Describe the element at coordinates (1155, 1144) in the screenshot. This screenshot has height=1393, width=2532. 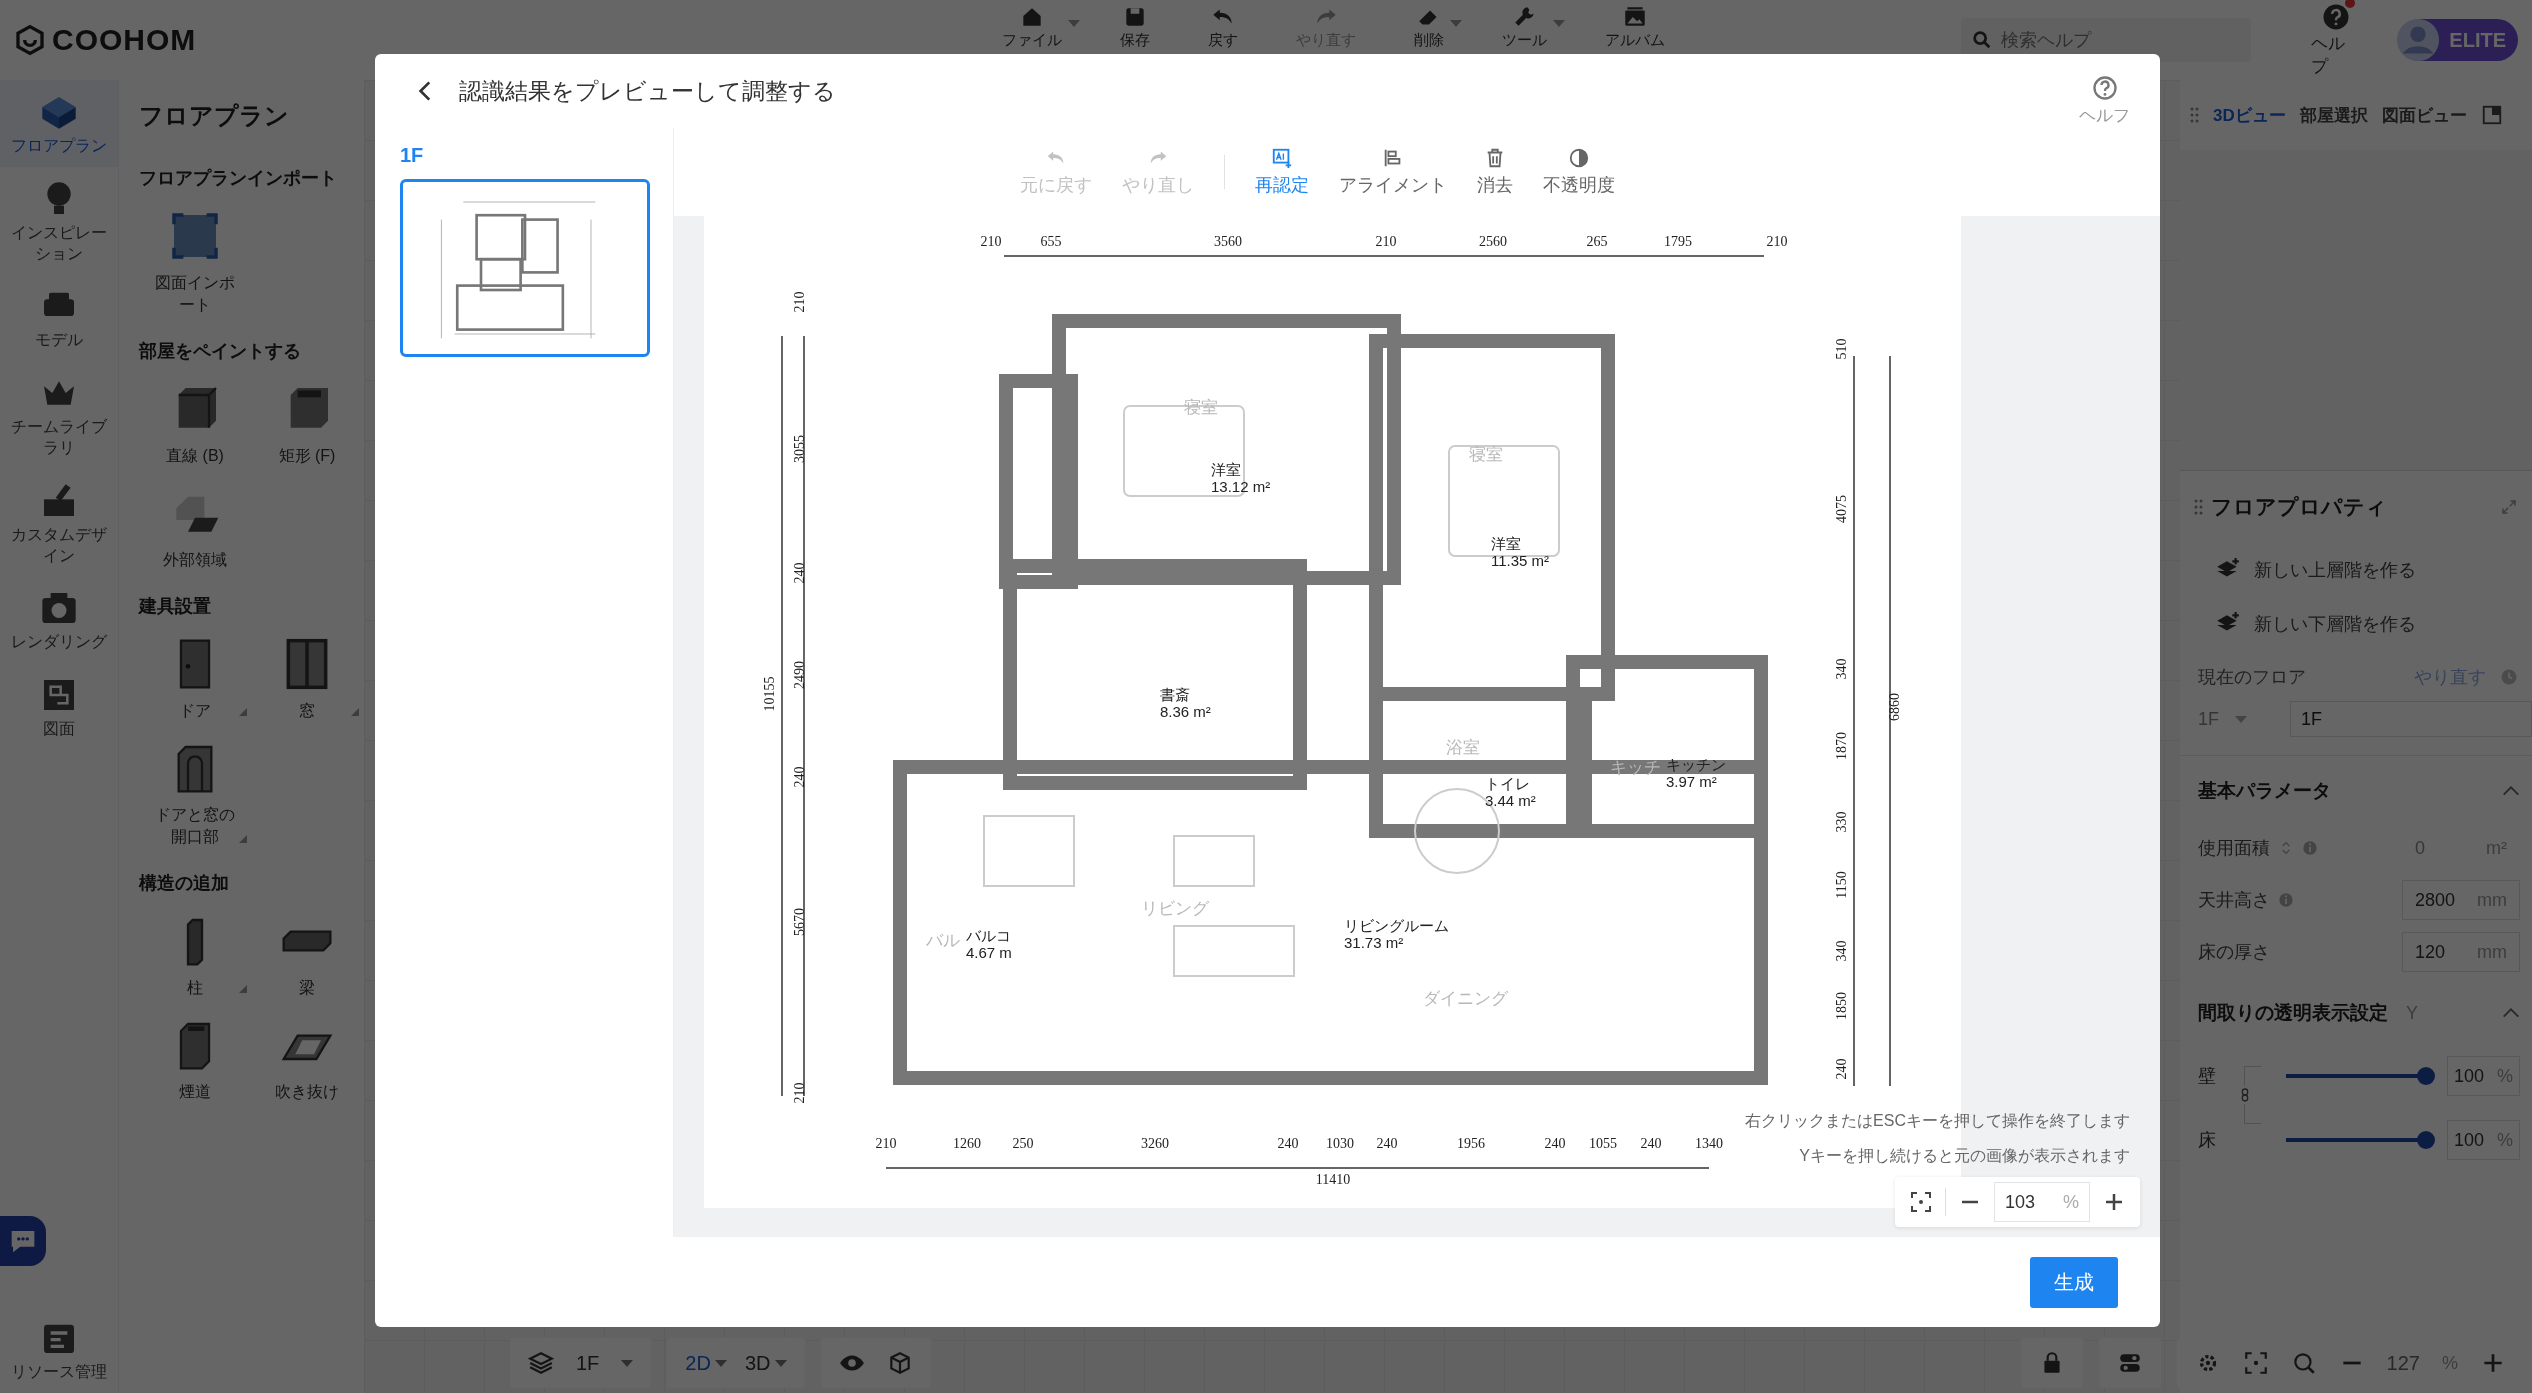
I see `dimension-label: 3260` at that location.